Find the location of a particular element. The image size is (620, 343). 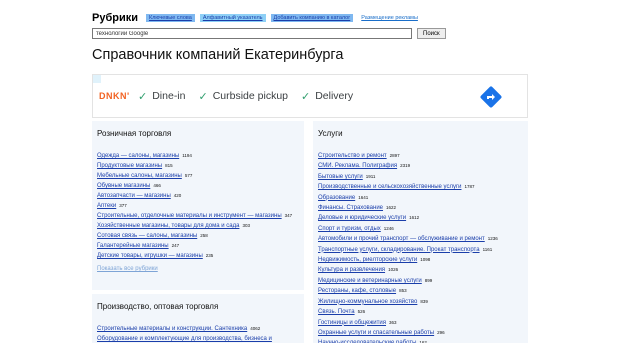

category-link: Жилищно-коммунальное хозяйство is located at coordinates (367, 302).